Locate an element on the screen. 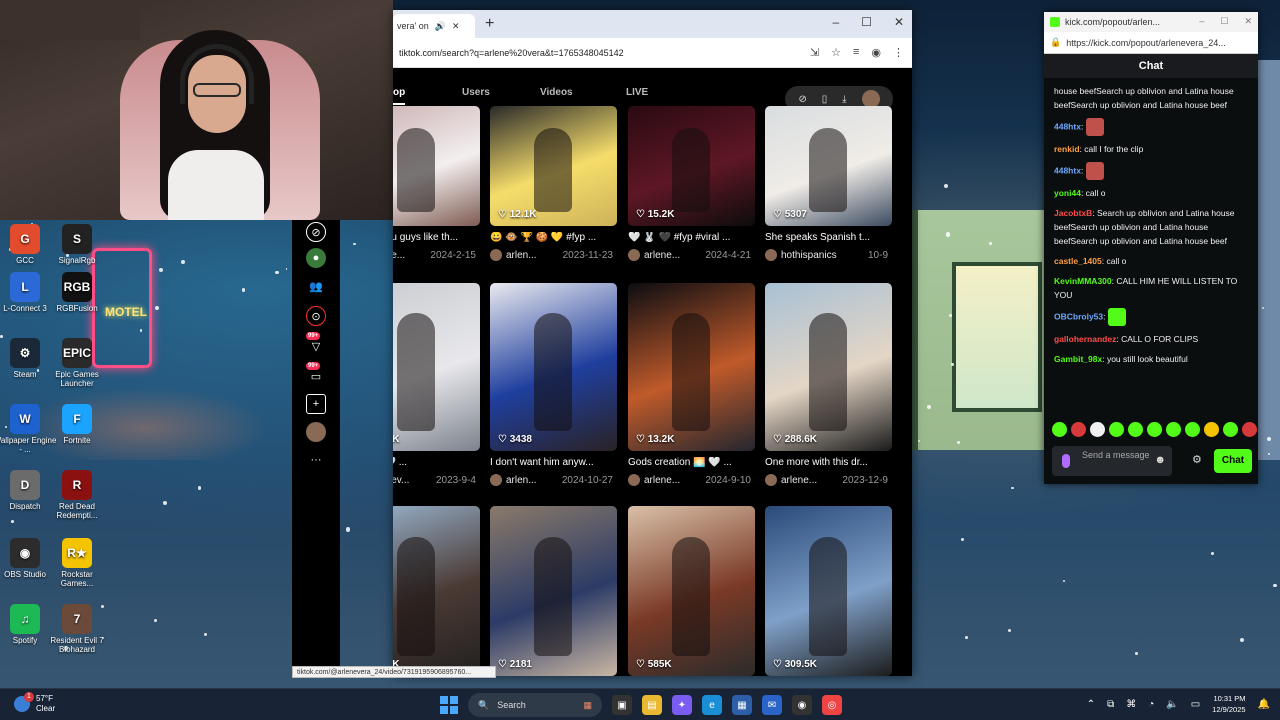 The height and width of the screenshot is (720, 1280). chat-username: OBCbroly53 is located at coordinates (1078, 316).